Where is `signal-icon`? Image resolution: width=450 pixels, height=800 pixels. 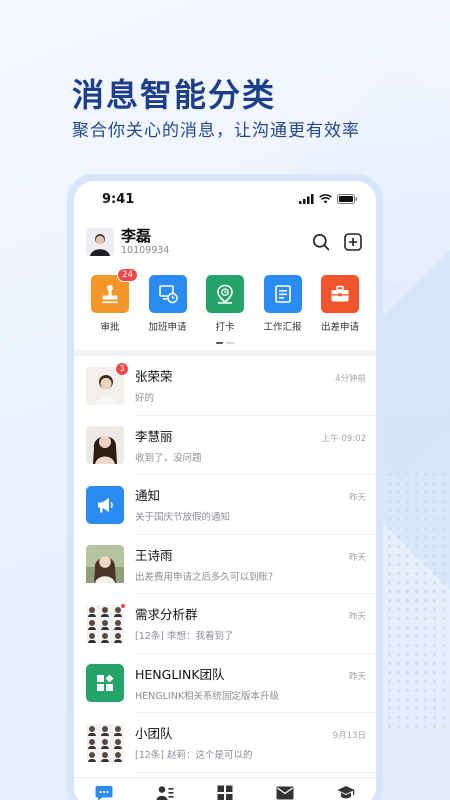 signal-icon is located at coordinates (306, 199).